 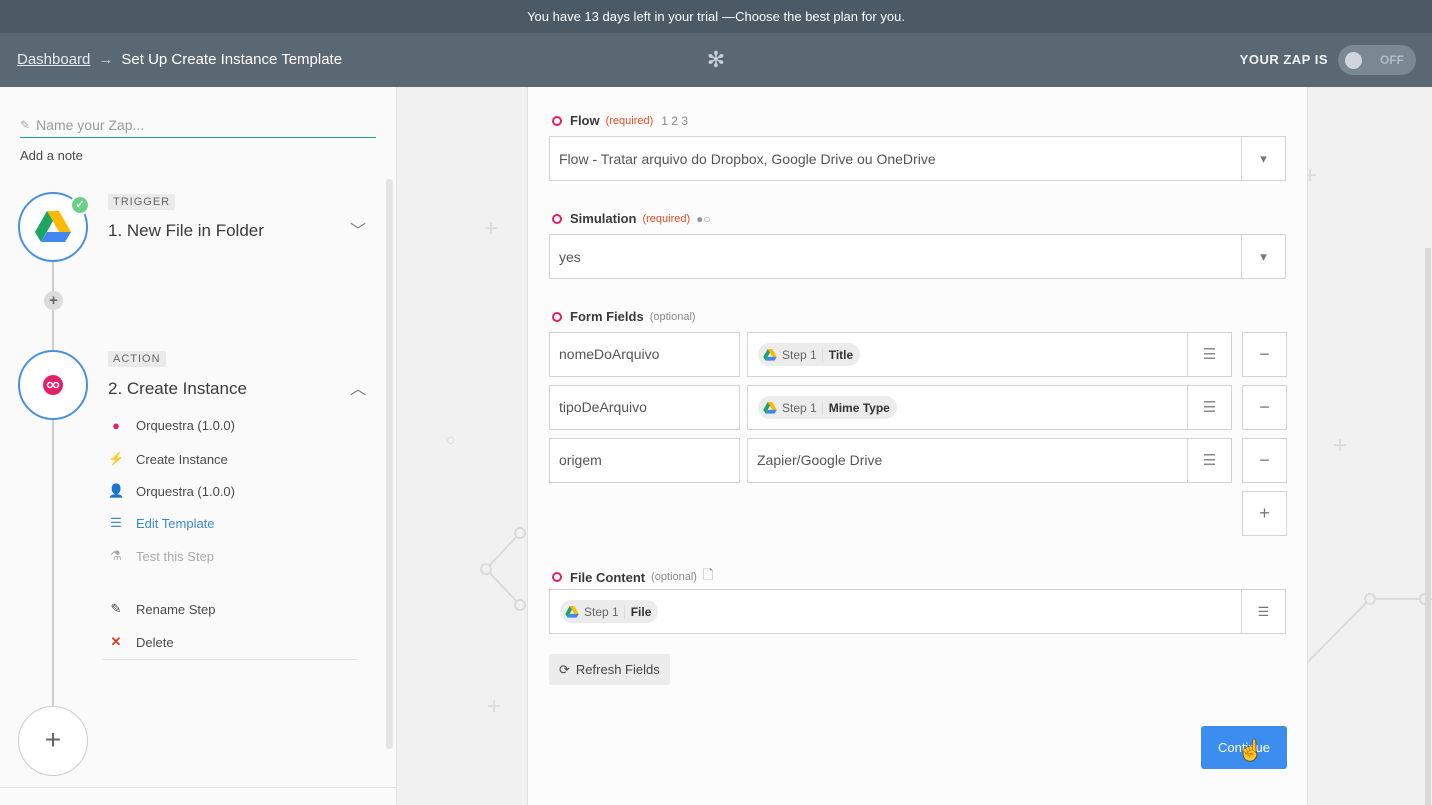 I want to click on delete-label: Delete, so click(x=155, y=642).